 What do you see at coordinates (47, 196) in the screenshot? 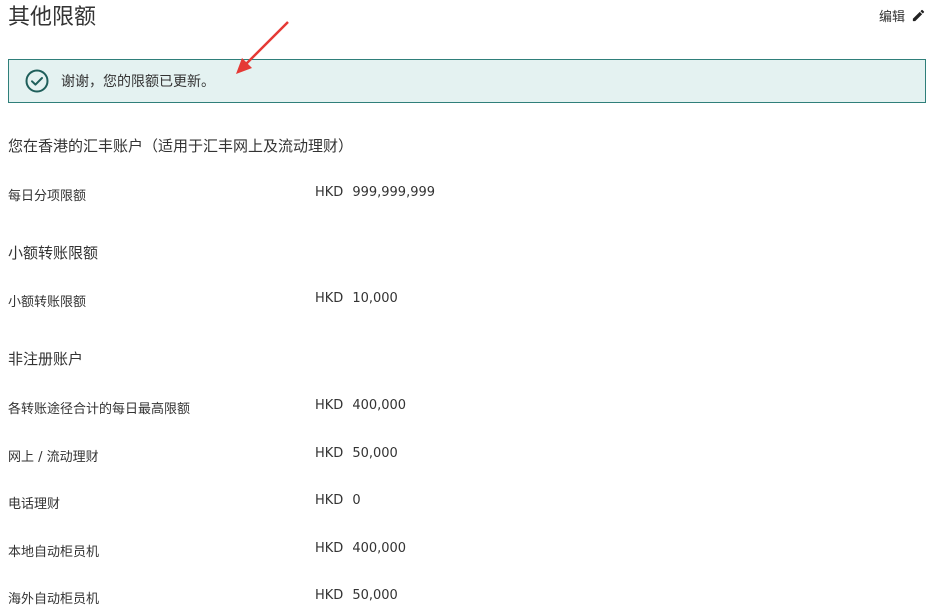
I see `row-label-daily-limit: 每日分项限额` at bounding box center [47, 196].